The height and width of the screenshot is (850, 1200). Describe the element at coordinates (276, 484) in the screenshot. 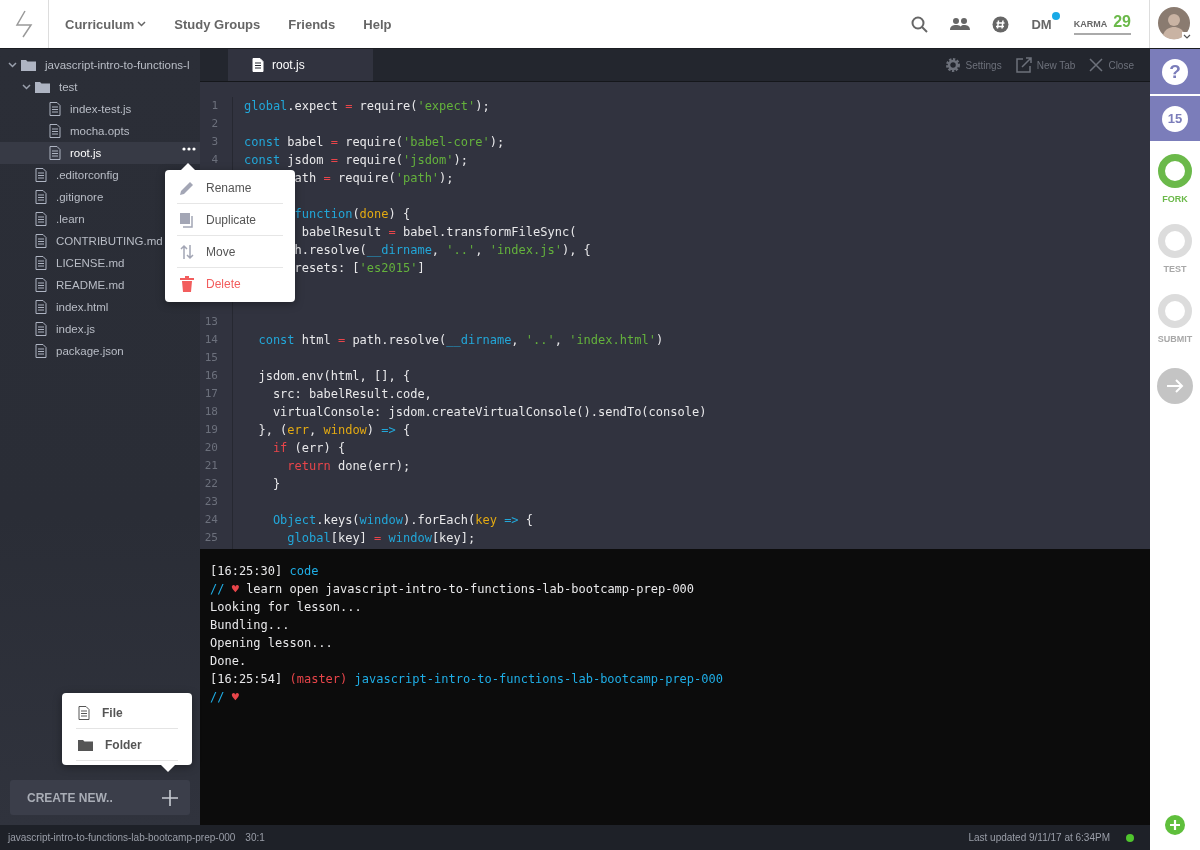

I see `code-line: }` at that location.